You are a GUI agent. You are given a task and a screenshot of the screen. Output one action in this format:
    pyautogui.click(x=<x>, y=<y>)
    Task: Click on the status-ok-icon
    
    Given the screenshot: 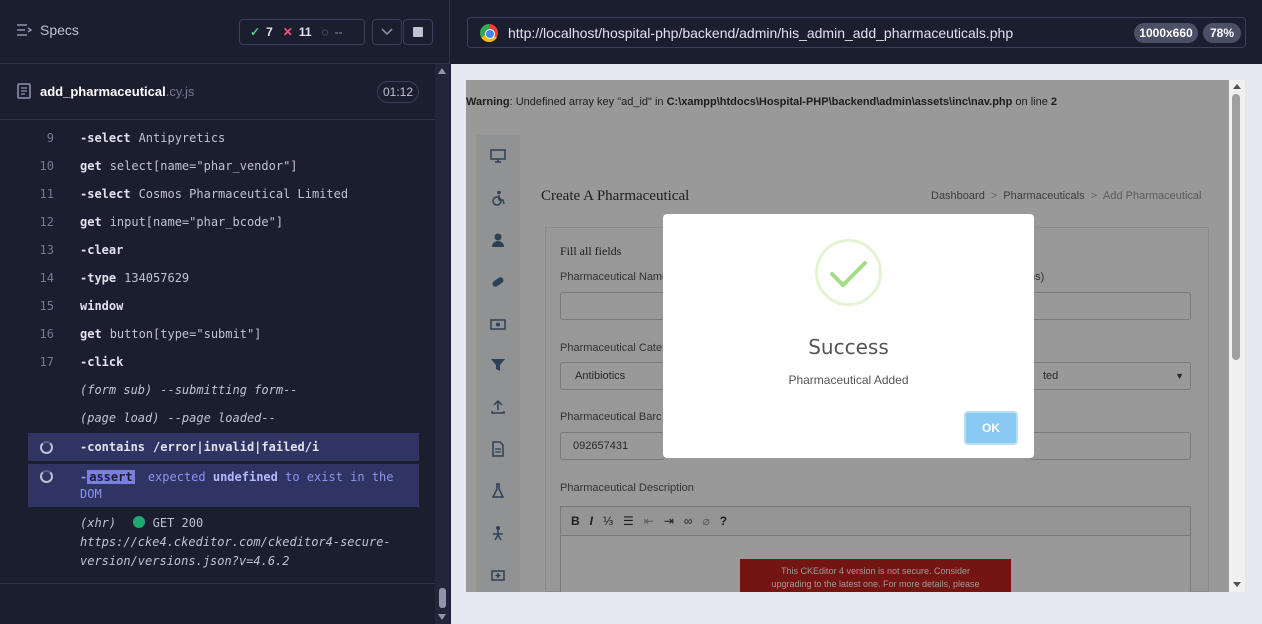 What is the action you would take?
    pyautogui.click(x=139, y=522)
    